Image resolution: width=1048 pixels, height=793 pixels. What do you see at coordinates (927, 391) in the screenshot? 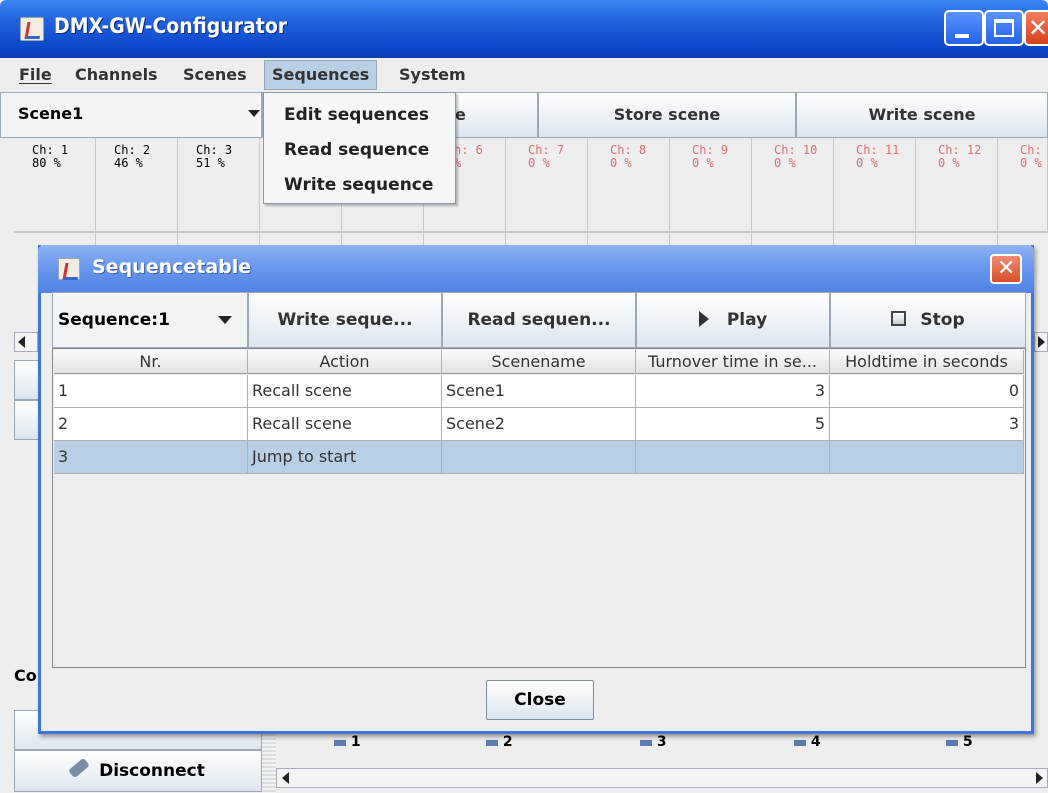
I see `table-cell-holdtime: 0` at bounding box center [927, 391].